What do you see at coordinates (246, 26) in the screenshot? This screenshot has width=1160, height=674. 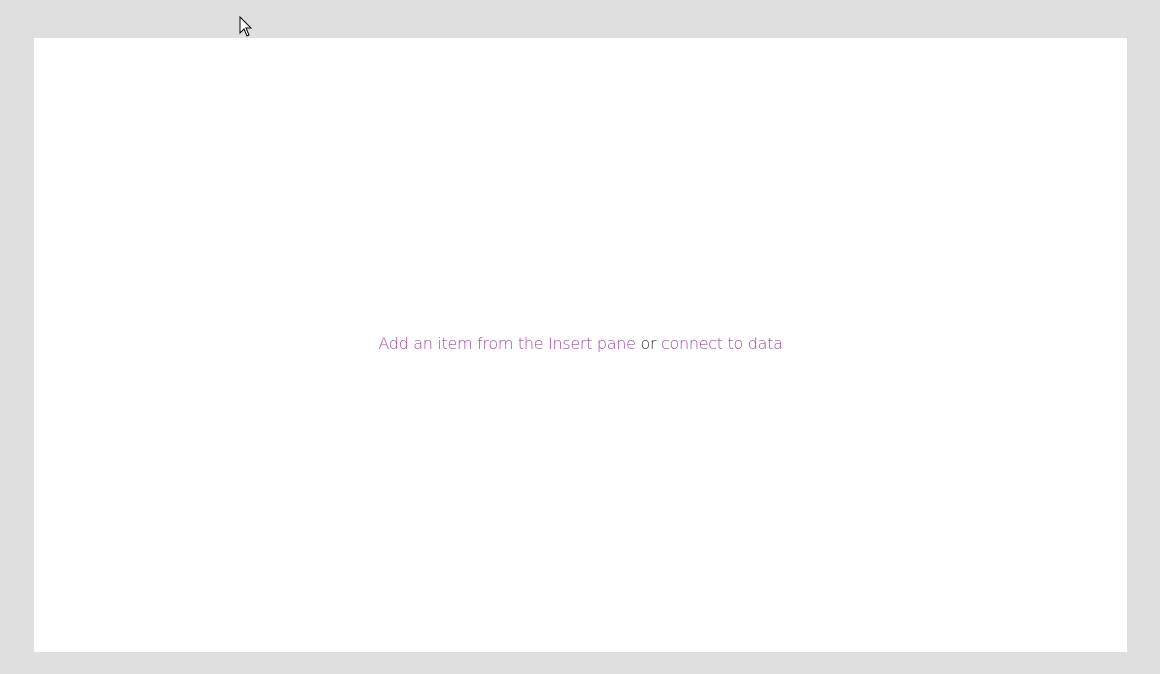 I see `mouse-pointer-icon` at bounding box center [246, 26].